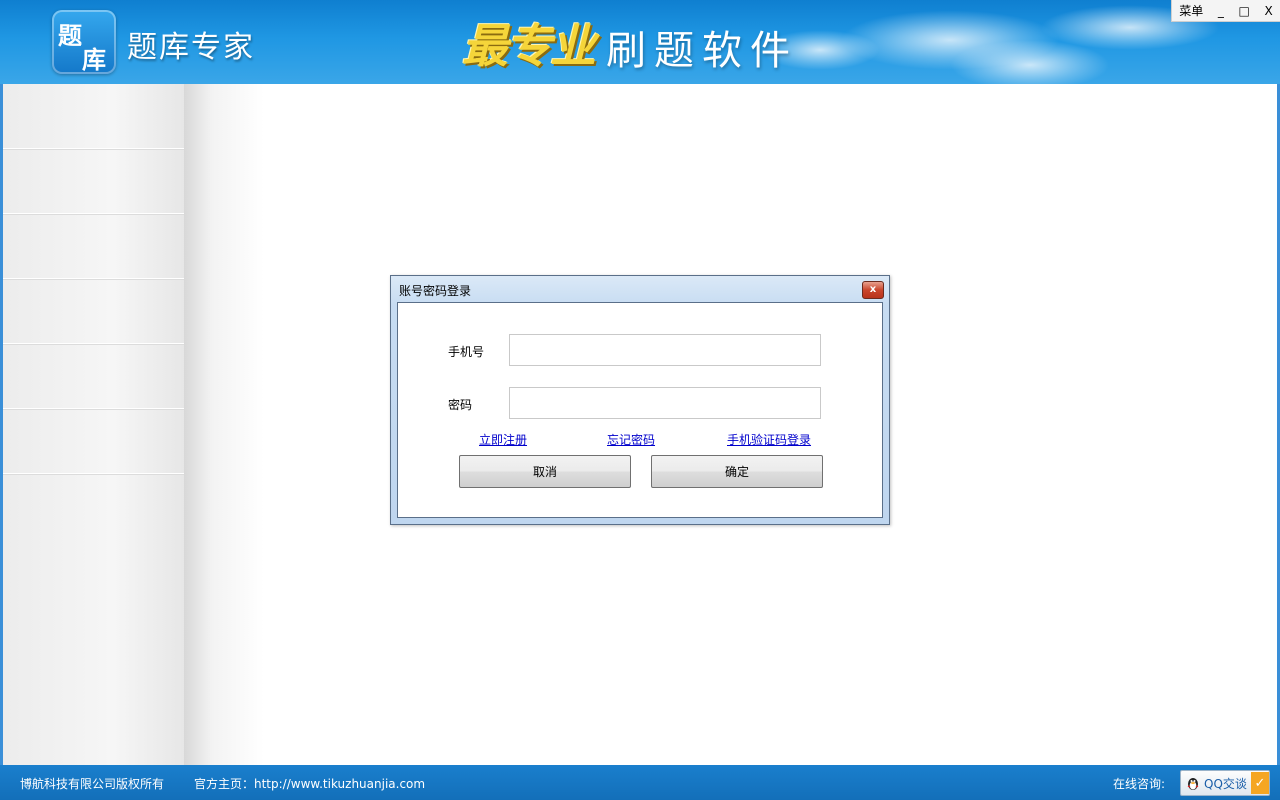 This screenshot has height=800, width=1280. I want to click on sidebar, so click(93, 424).